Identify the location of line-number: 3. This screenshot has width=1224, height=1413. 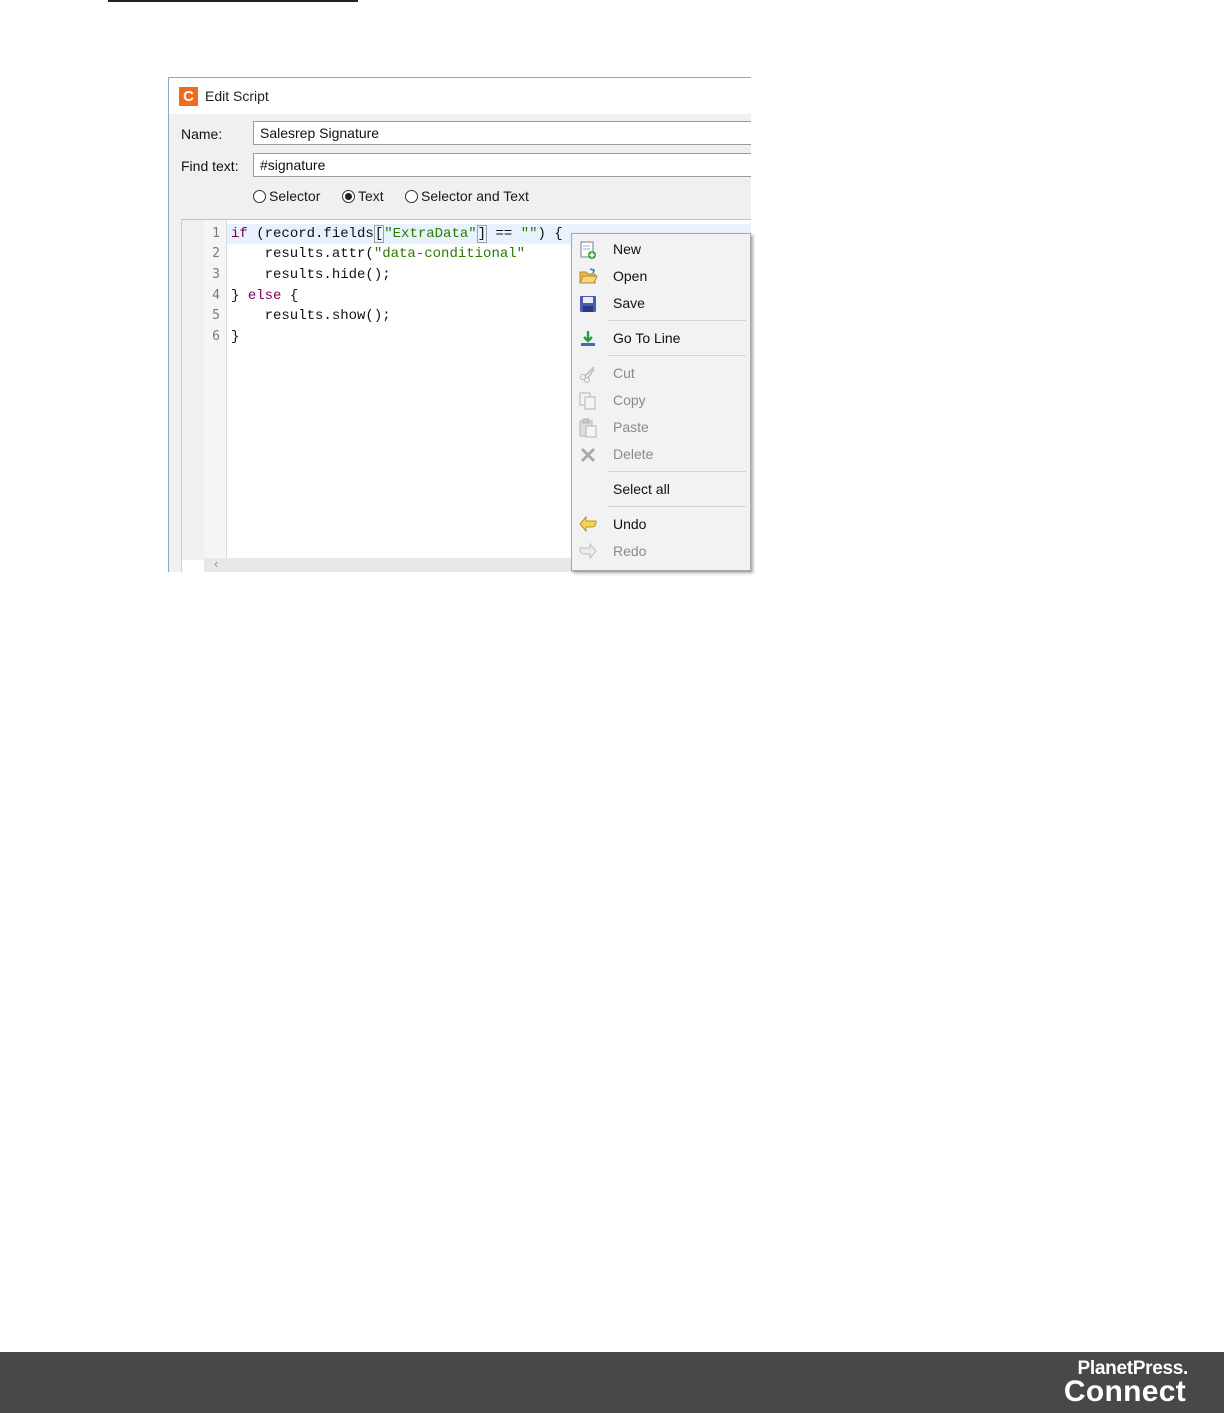
(216, 274).